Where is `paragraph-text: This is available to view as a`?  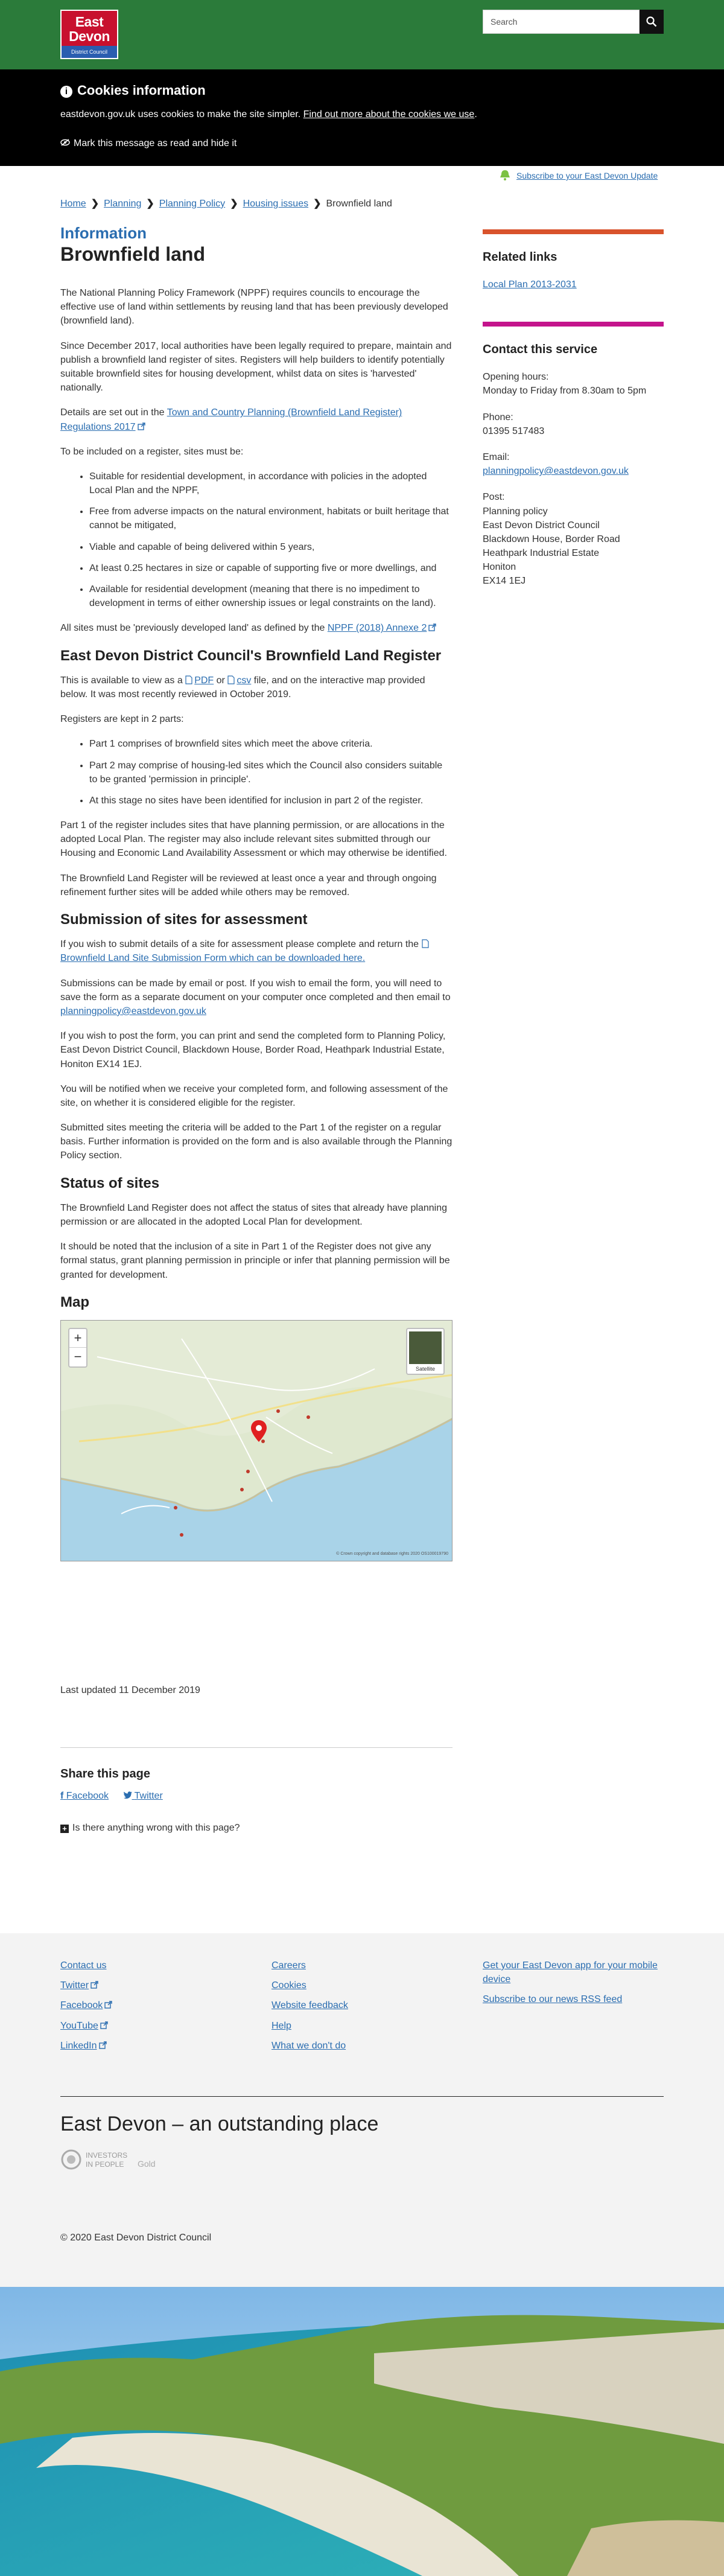 paragraph-text: This is available to view as a is located at coordinates (123, 680).